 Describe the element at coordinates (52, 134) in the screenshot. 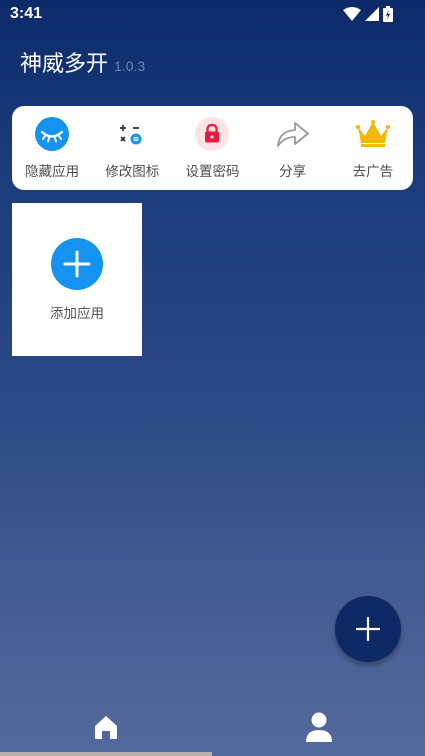

I see `eye-closed-icon` at that location.